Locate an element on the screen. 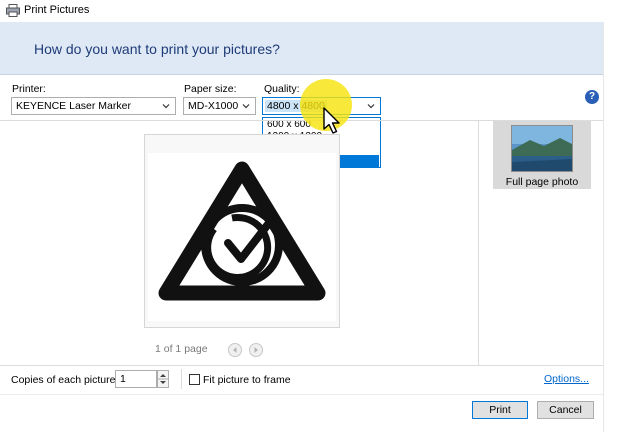 The image size is (630, 435). printer-select: KEYENCE Laser Marker is located at coordinates (93, 106).